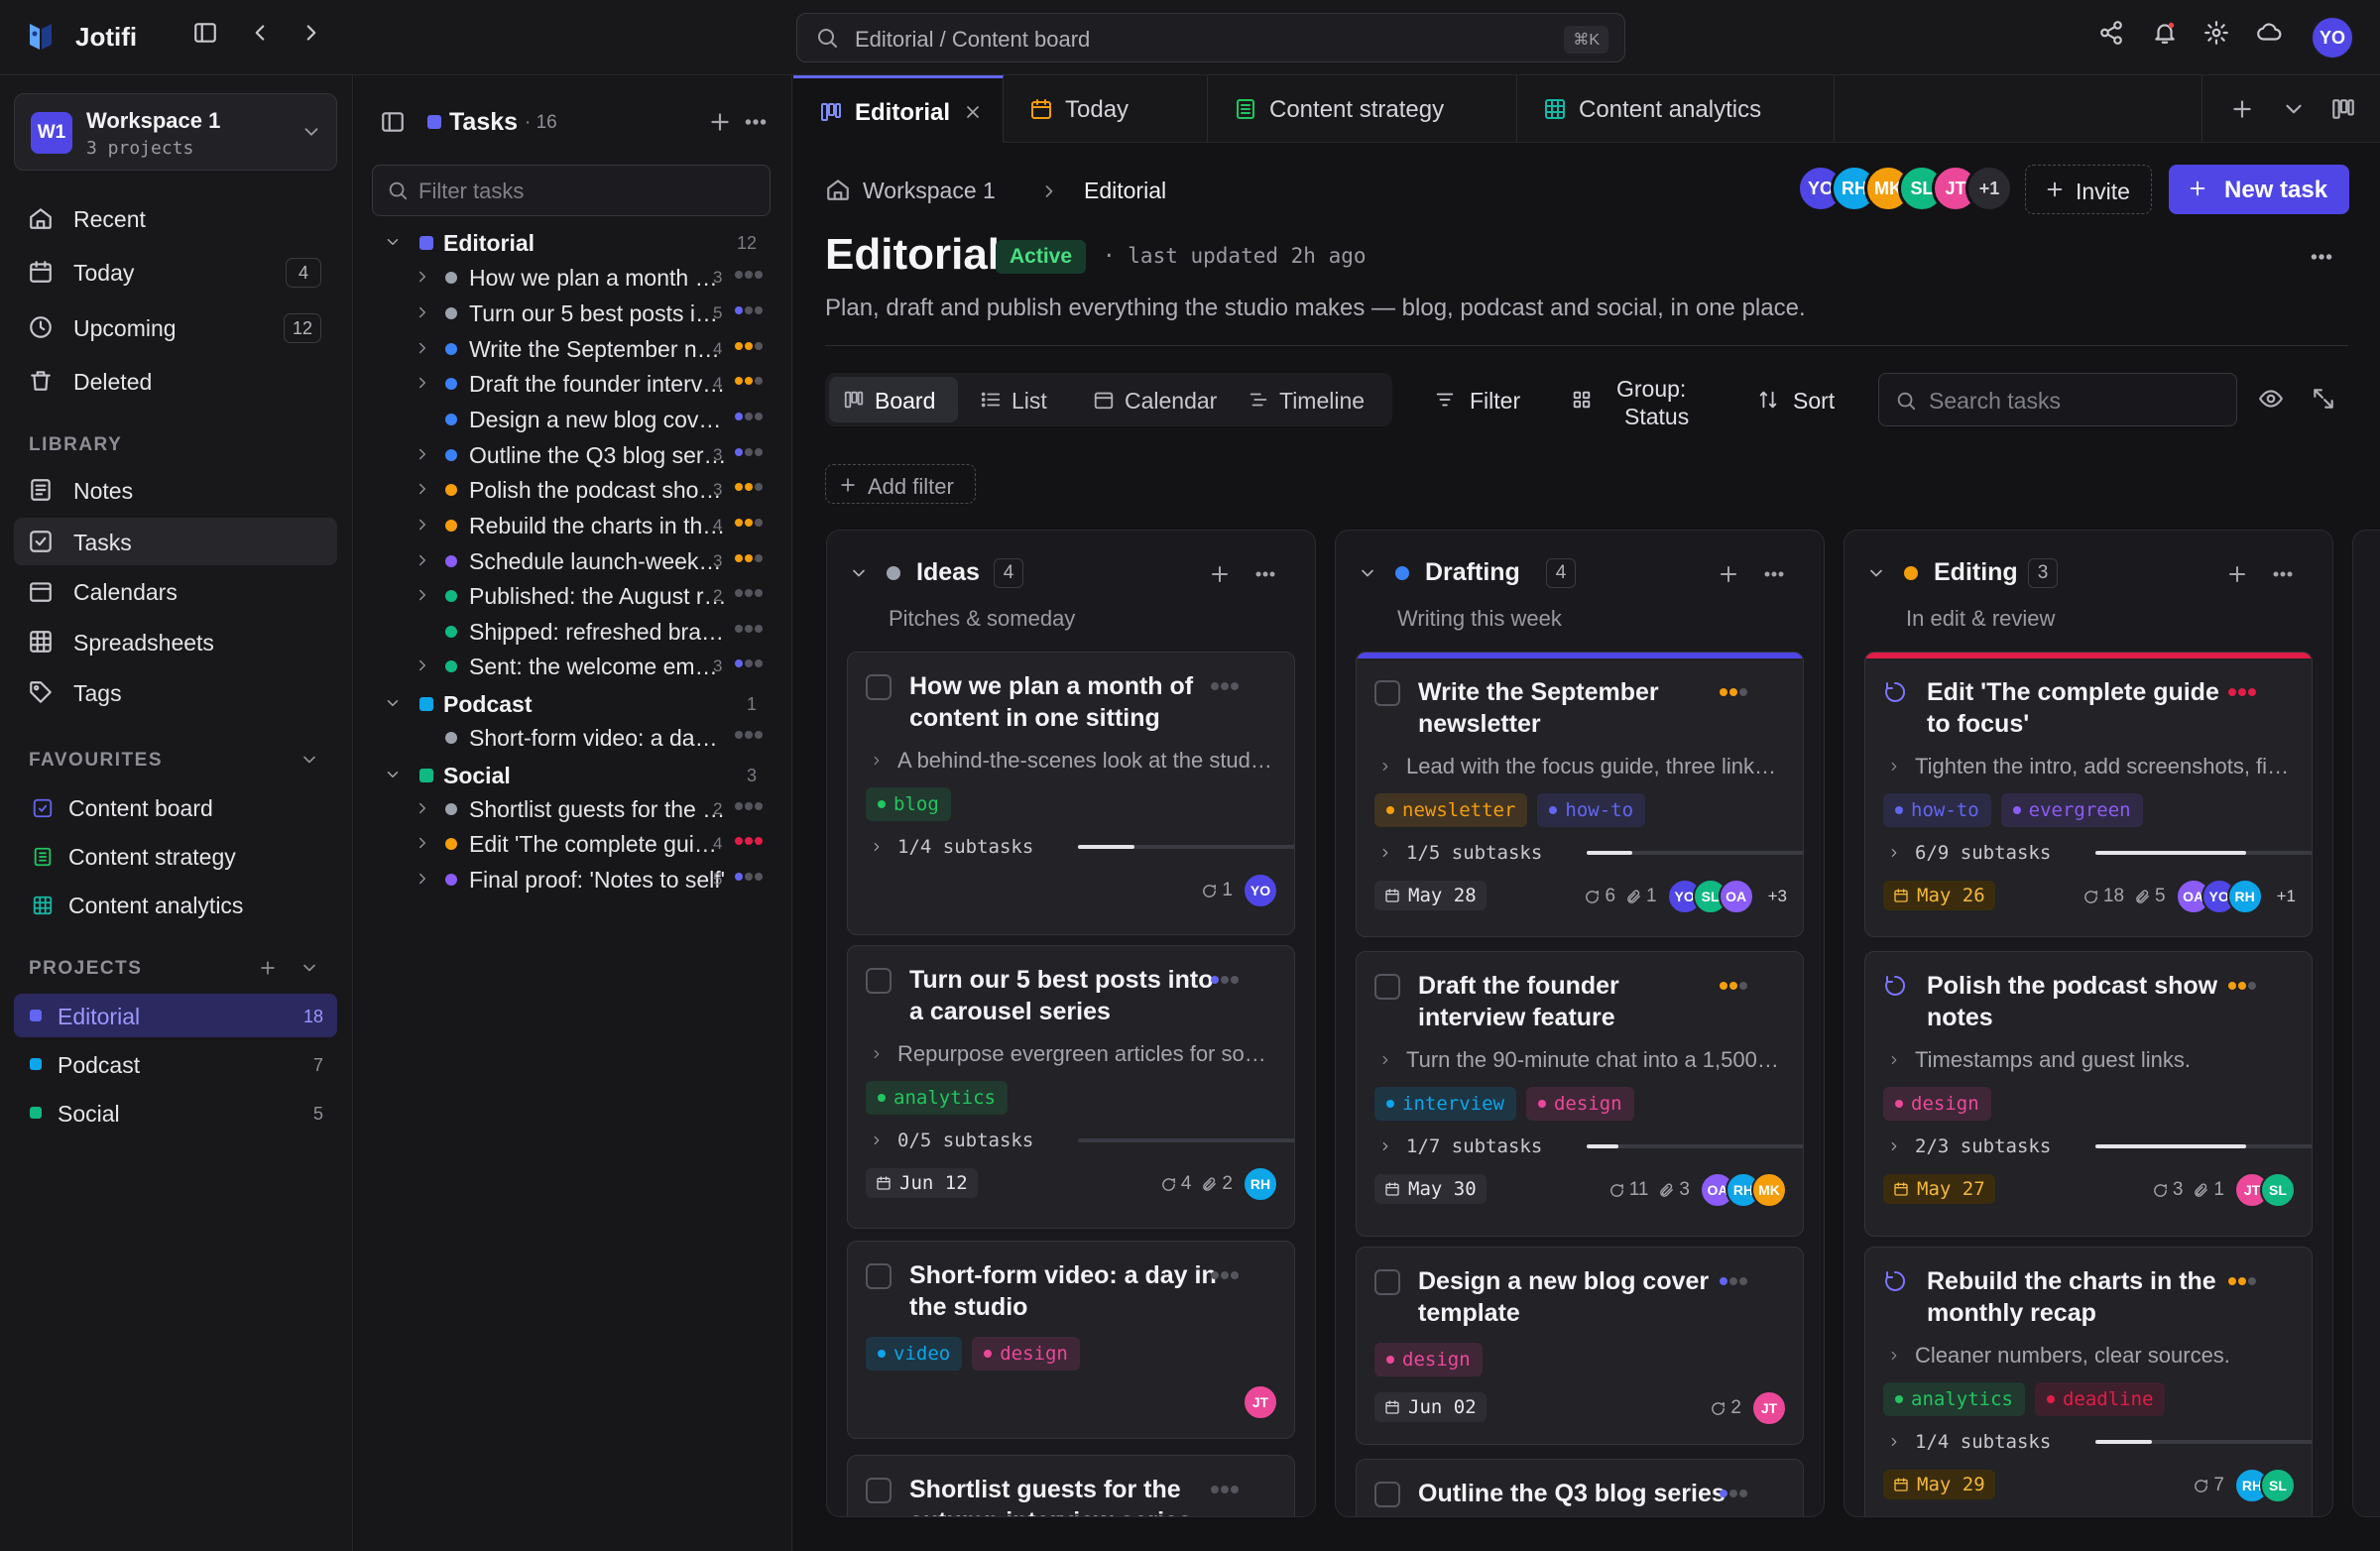 This screenshot has width=2380, height=1551. What do you see at coordinates (1590, 853) in the screenshot?
I see `subtask-progress: 1/5 subtasks` at bounding box center [1590, 853].